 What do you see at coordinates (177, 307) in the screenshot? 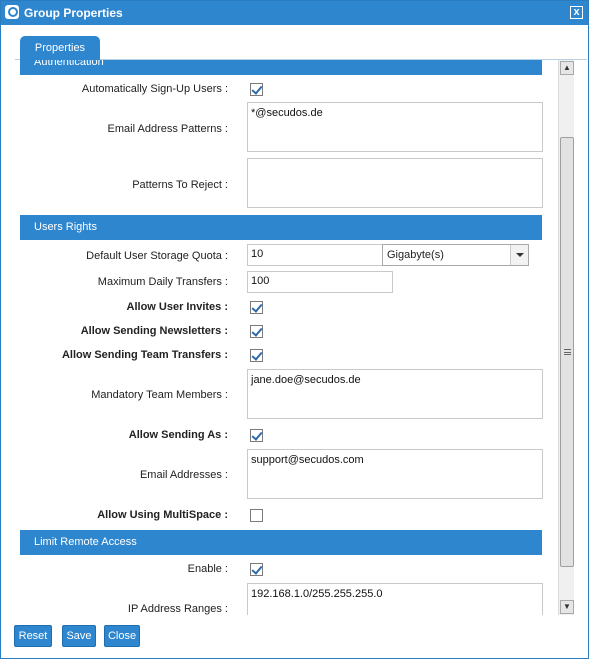
I see `allow-invites-label: Allow User Invites :` at bounding box center [177, 307].